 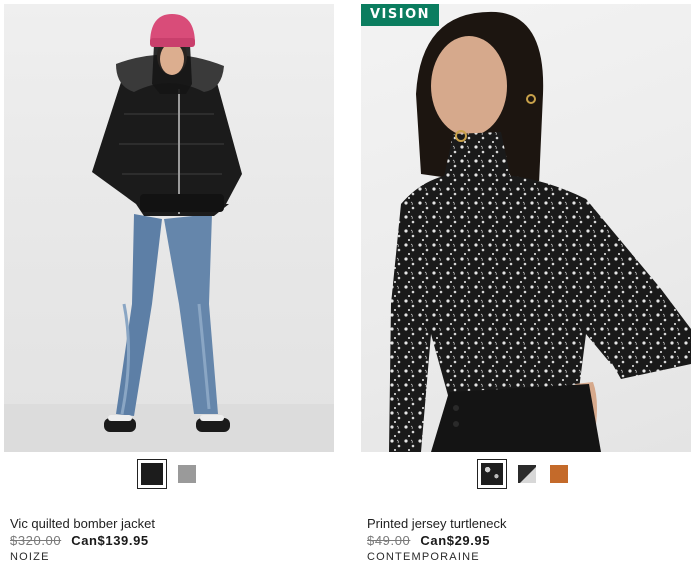 What do you see at coordinates (492, 474) in the screenshot?
I see `swatch-black-floral` at bounding box center [492, 474].